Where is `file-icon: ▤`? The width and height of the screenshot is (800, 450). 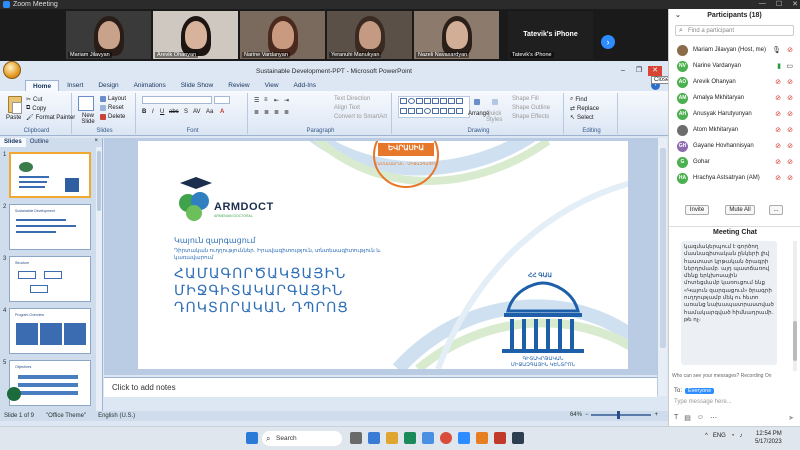
file-icon: ▤ is located at coordinates (687, 418).